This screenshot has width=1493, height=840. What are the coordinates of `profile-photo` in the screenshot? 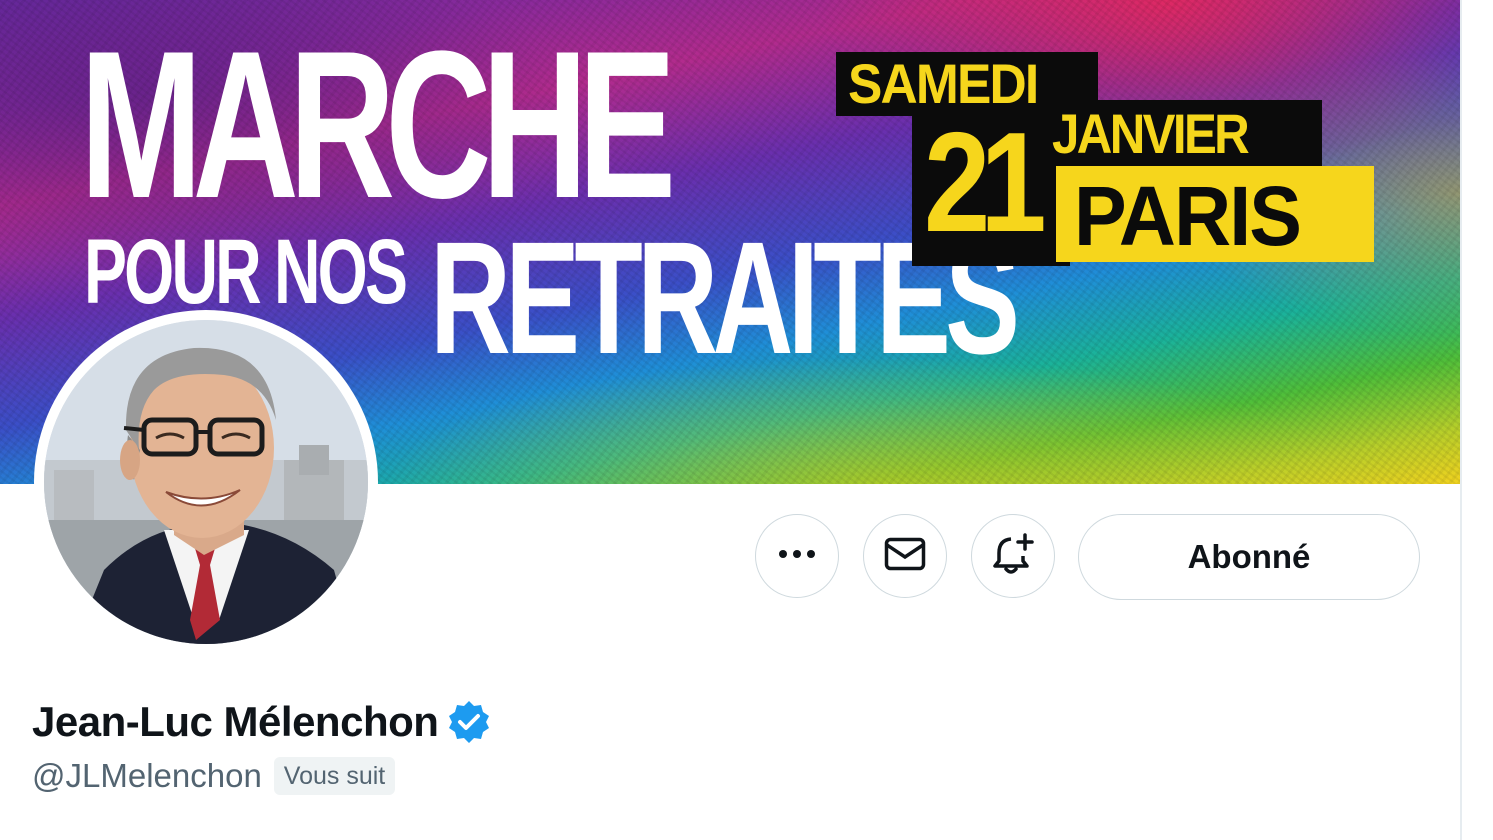 It's located at (206, 482).